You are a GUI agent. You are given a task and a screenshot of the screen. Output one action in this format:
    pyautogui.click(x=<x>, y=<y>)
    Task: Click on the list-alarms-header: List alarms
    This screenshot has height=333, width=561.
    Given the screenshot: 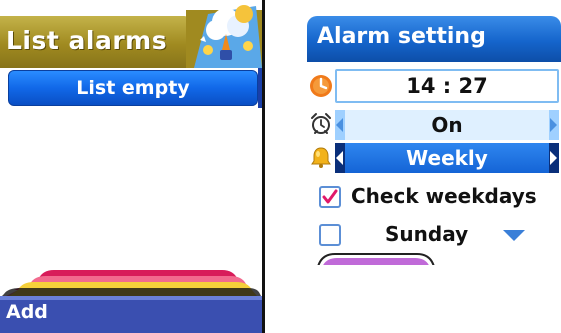 What is the action you would take?
    pyautogui.click(x=131, y=34)
    